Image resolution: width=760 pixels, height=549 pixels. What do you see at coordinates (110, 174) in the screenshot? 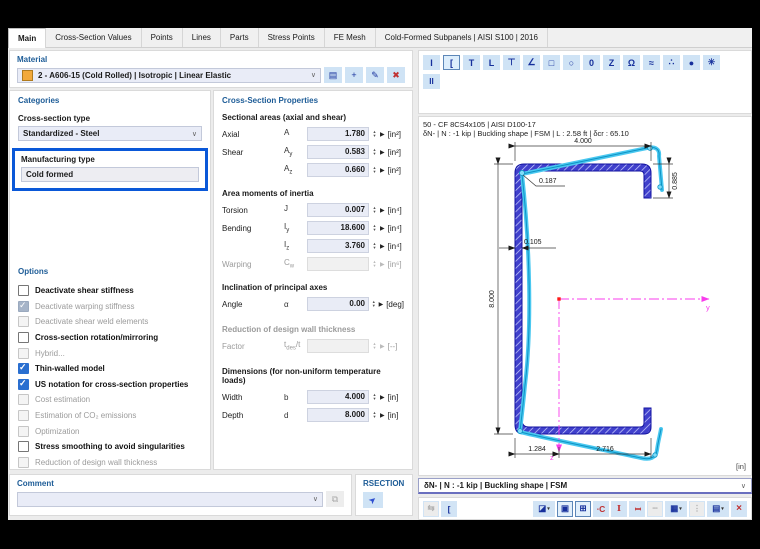
I see `manufacturing-type-combobox: Cold formed` at bounding box center [110, 174].